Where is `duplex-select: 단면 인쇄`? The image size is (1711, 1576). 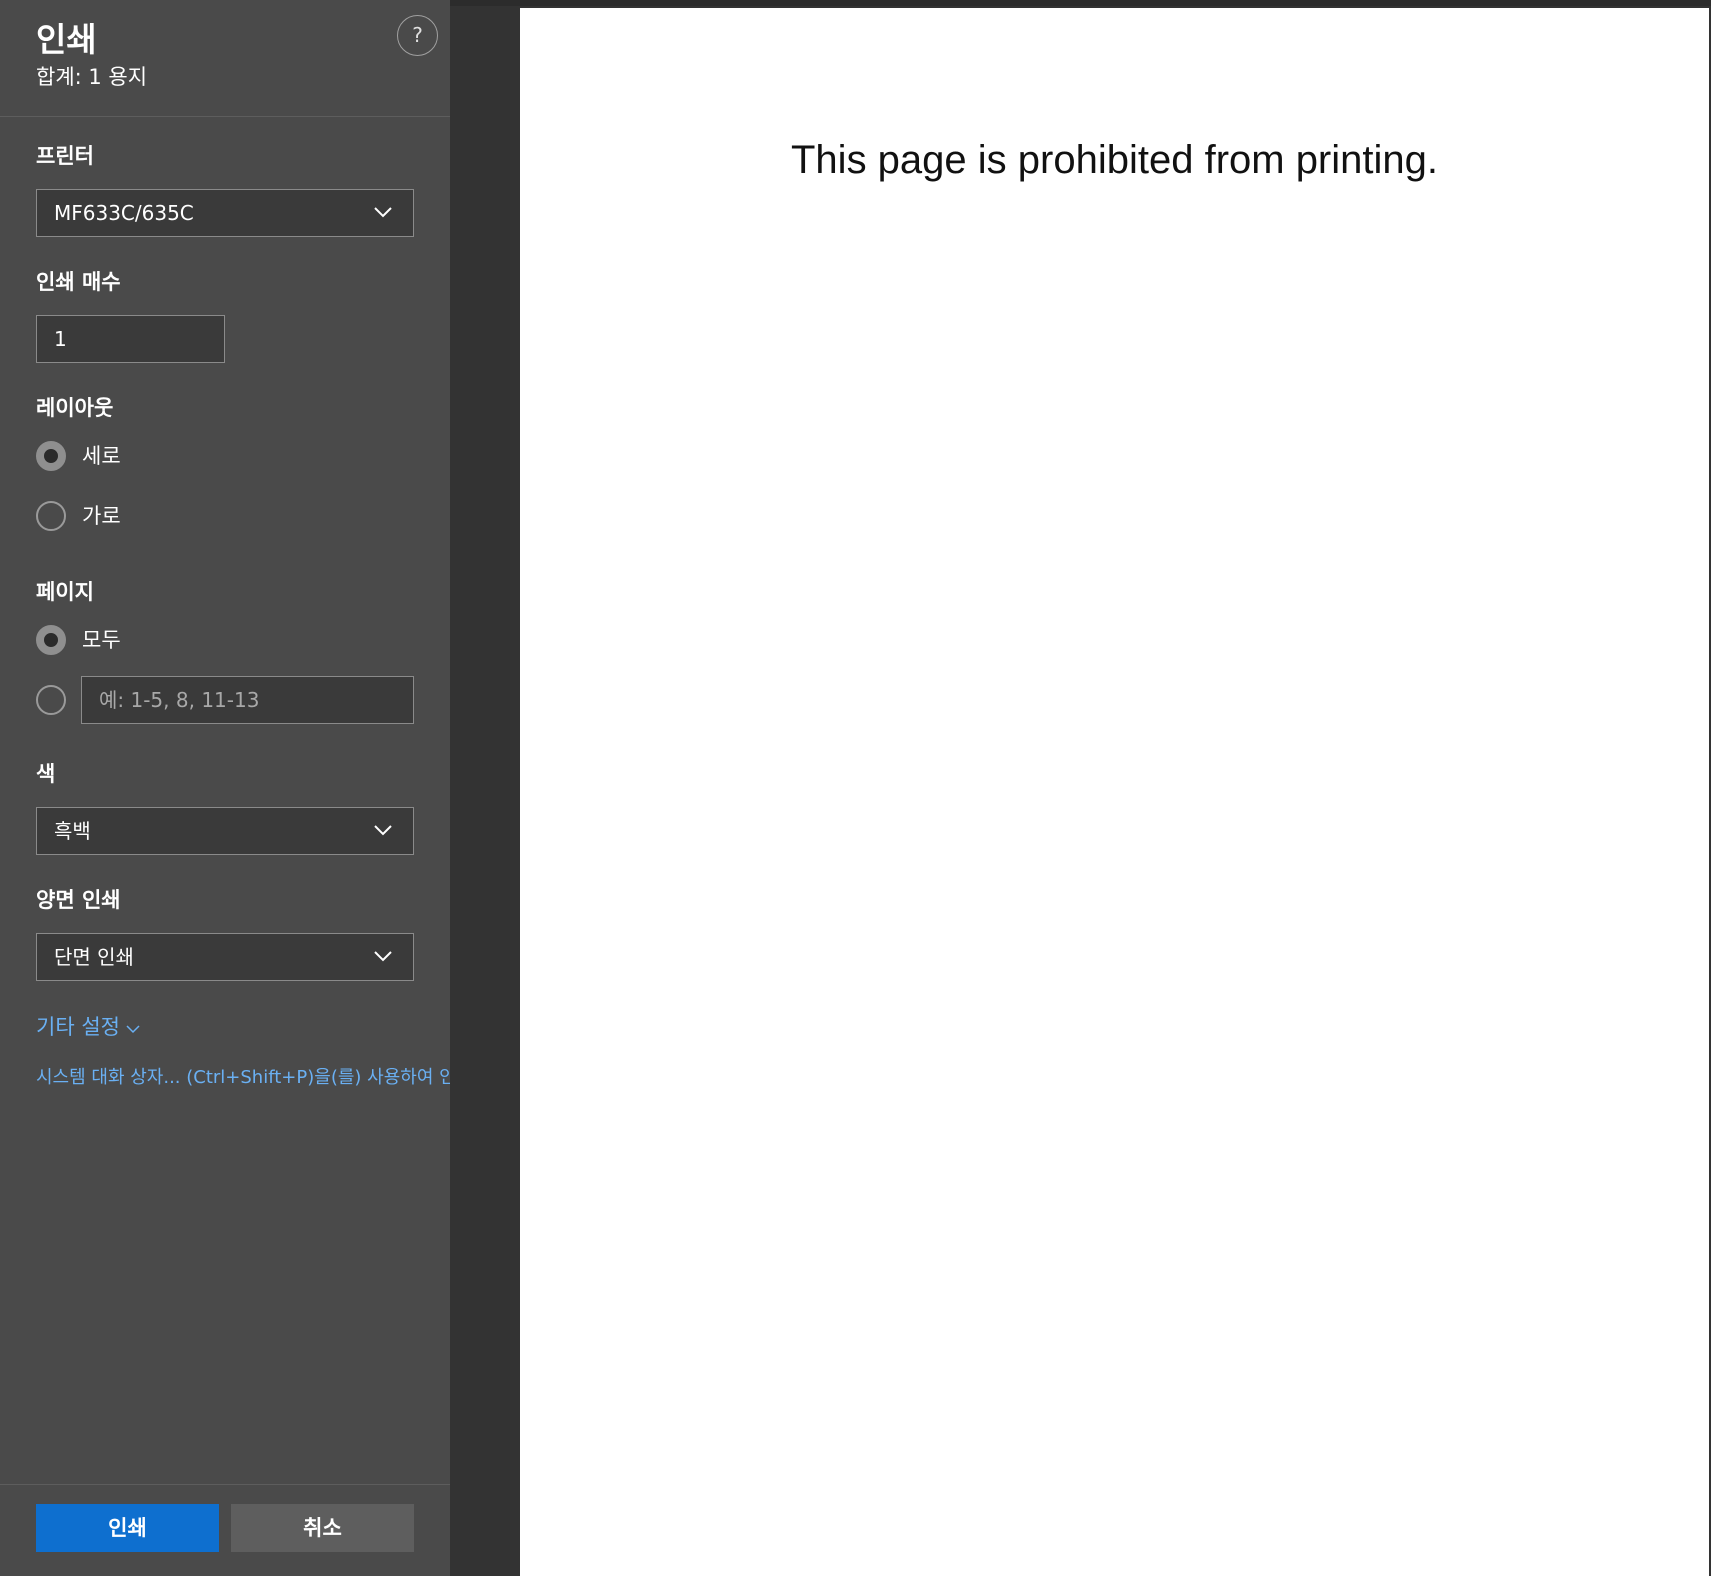 duplex-select: 단면 인쇄 is located at coordinates (225, 957).